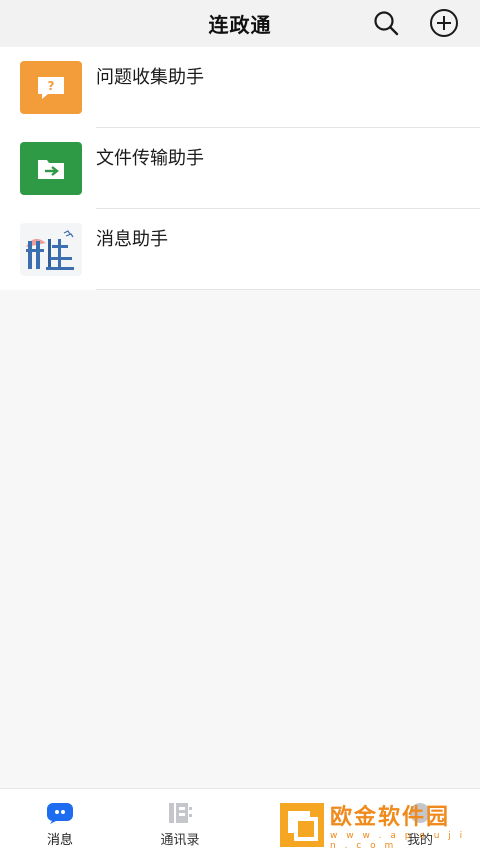  I want to click on tab-contacts: 通讯录, so click(180, 821).